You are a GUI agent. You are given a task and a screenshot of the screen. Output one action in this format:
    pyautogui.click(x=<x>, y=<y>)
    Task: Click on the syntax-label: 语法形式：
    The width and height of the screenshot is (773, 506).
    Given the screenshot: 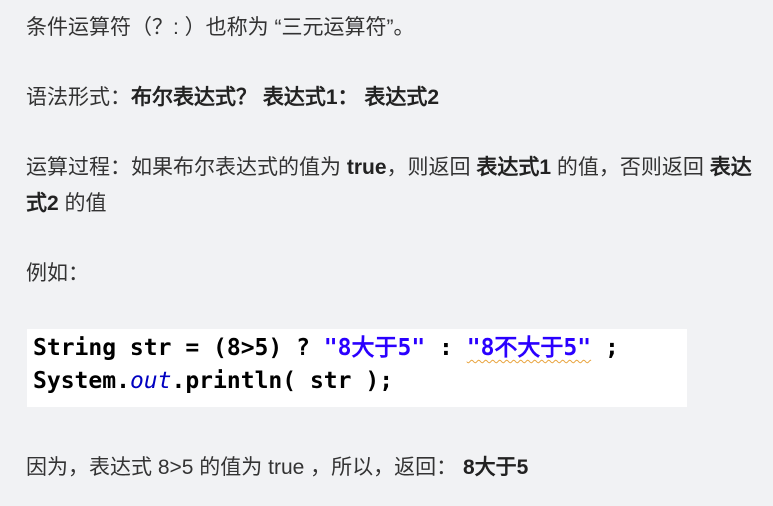 What is the action you would take?
    pyautogui.click(x=78, y=97)
    